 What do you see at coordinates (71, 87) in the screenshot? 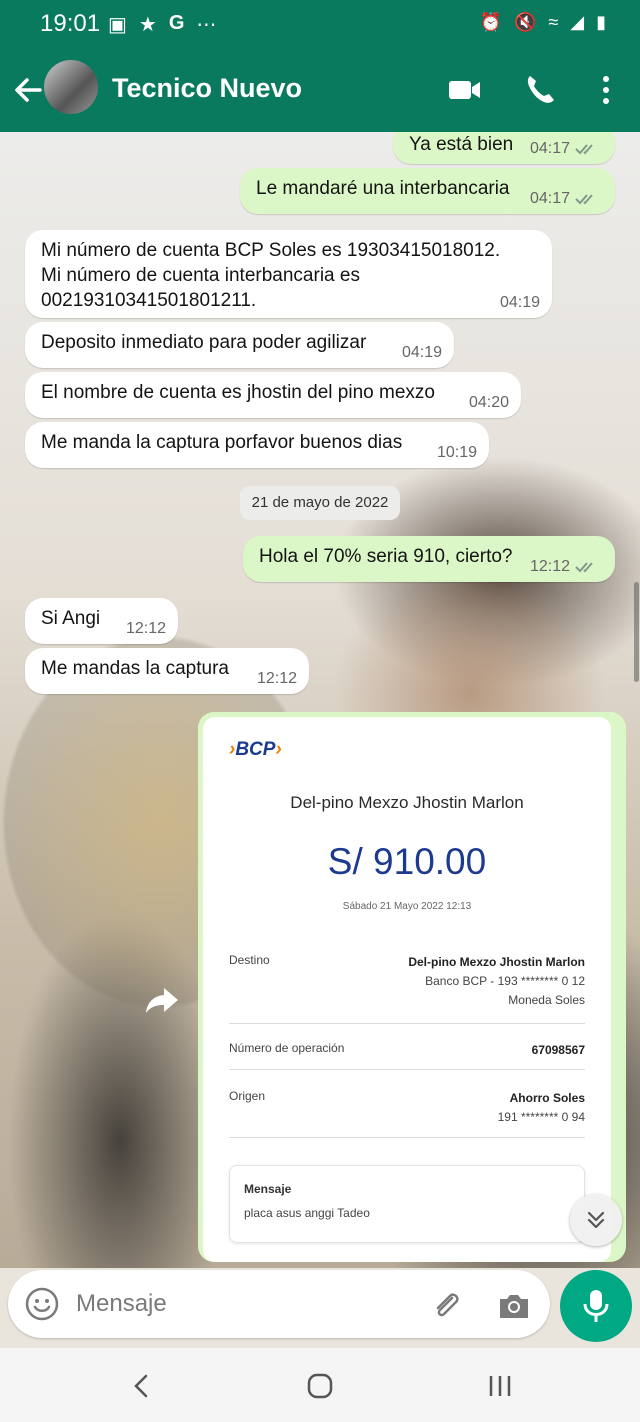
I see `avatar` at bounding box center [71, 87].